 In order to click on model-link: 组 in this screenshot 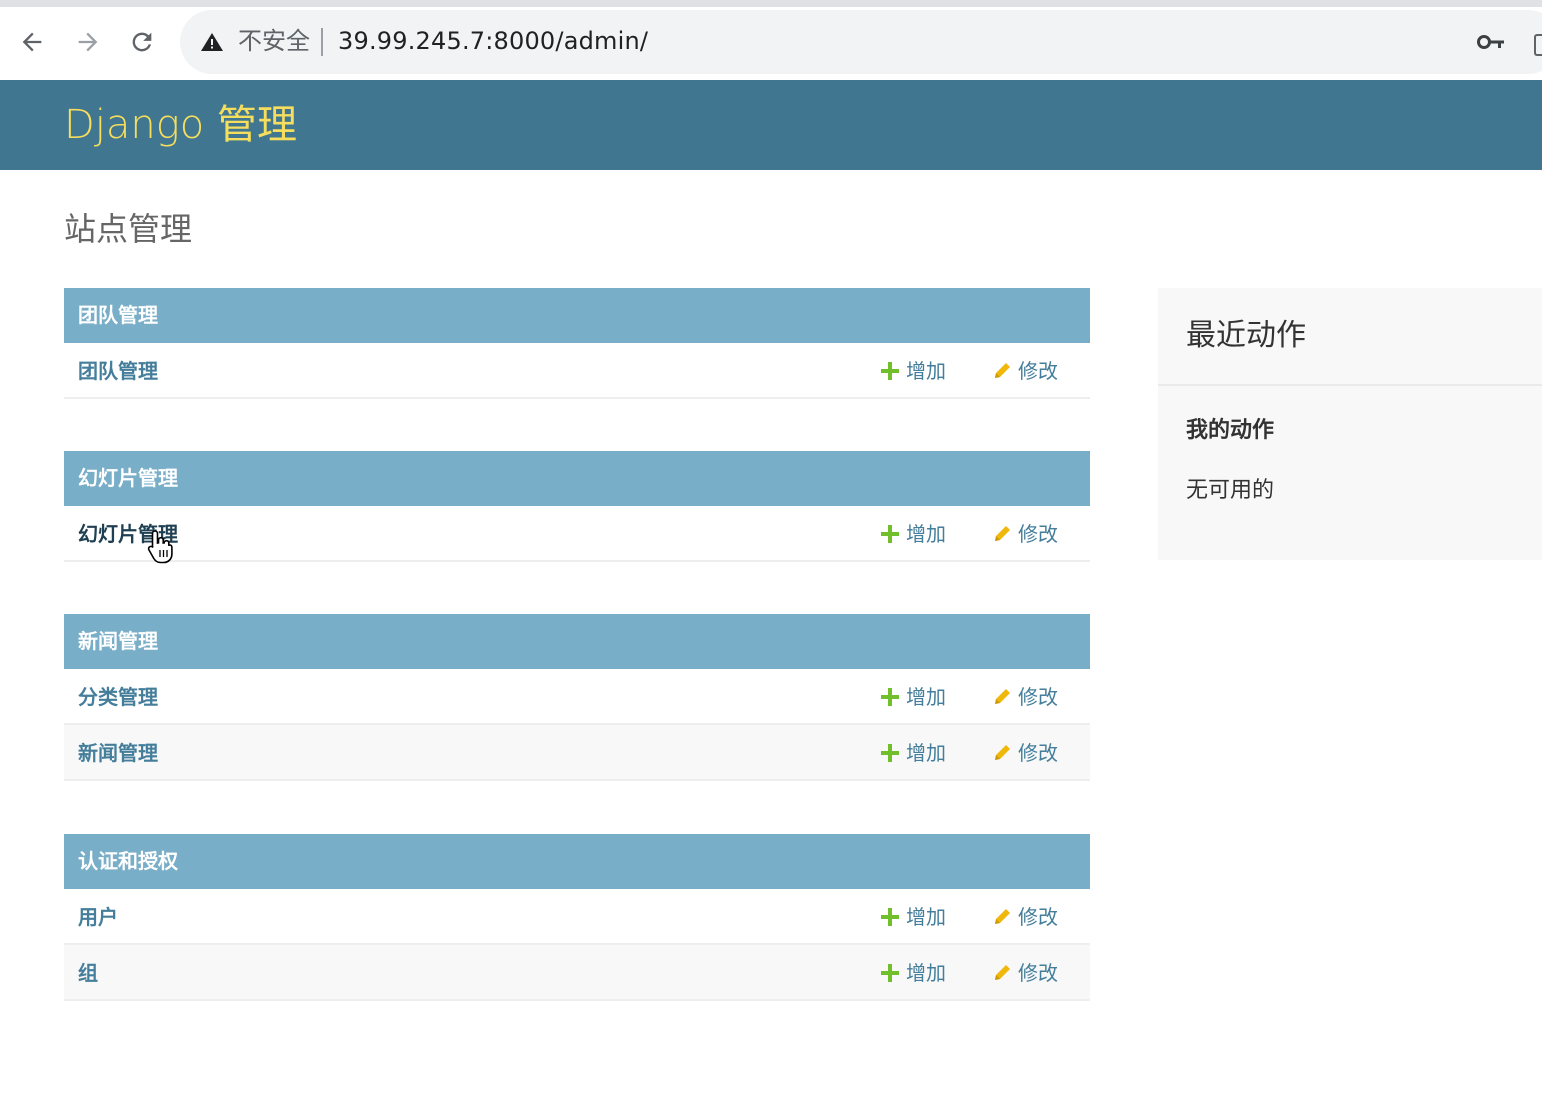, I will do `click(88, 973)`.